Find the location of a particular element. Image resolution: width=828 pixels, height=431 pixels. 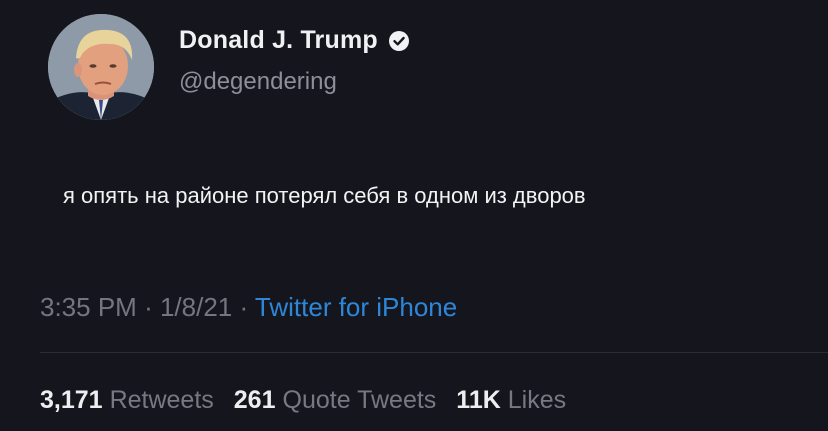

tweet-meta: 3:35 PM · 1/8/21 · Twitter for iPhone is located at coordinates (248, 307).